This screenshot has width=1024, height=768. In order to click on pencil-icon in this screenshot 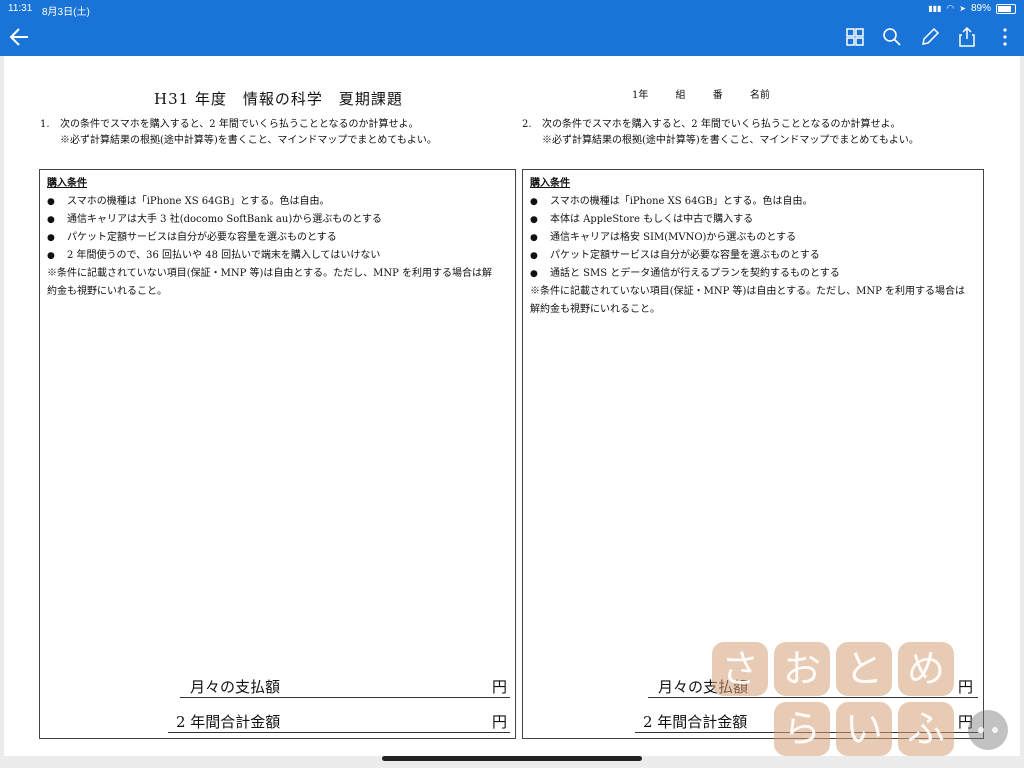, I will do `click(930, 37)`.